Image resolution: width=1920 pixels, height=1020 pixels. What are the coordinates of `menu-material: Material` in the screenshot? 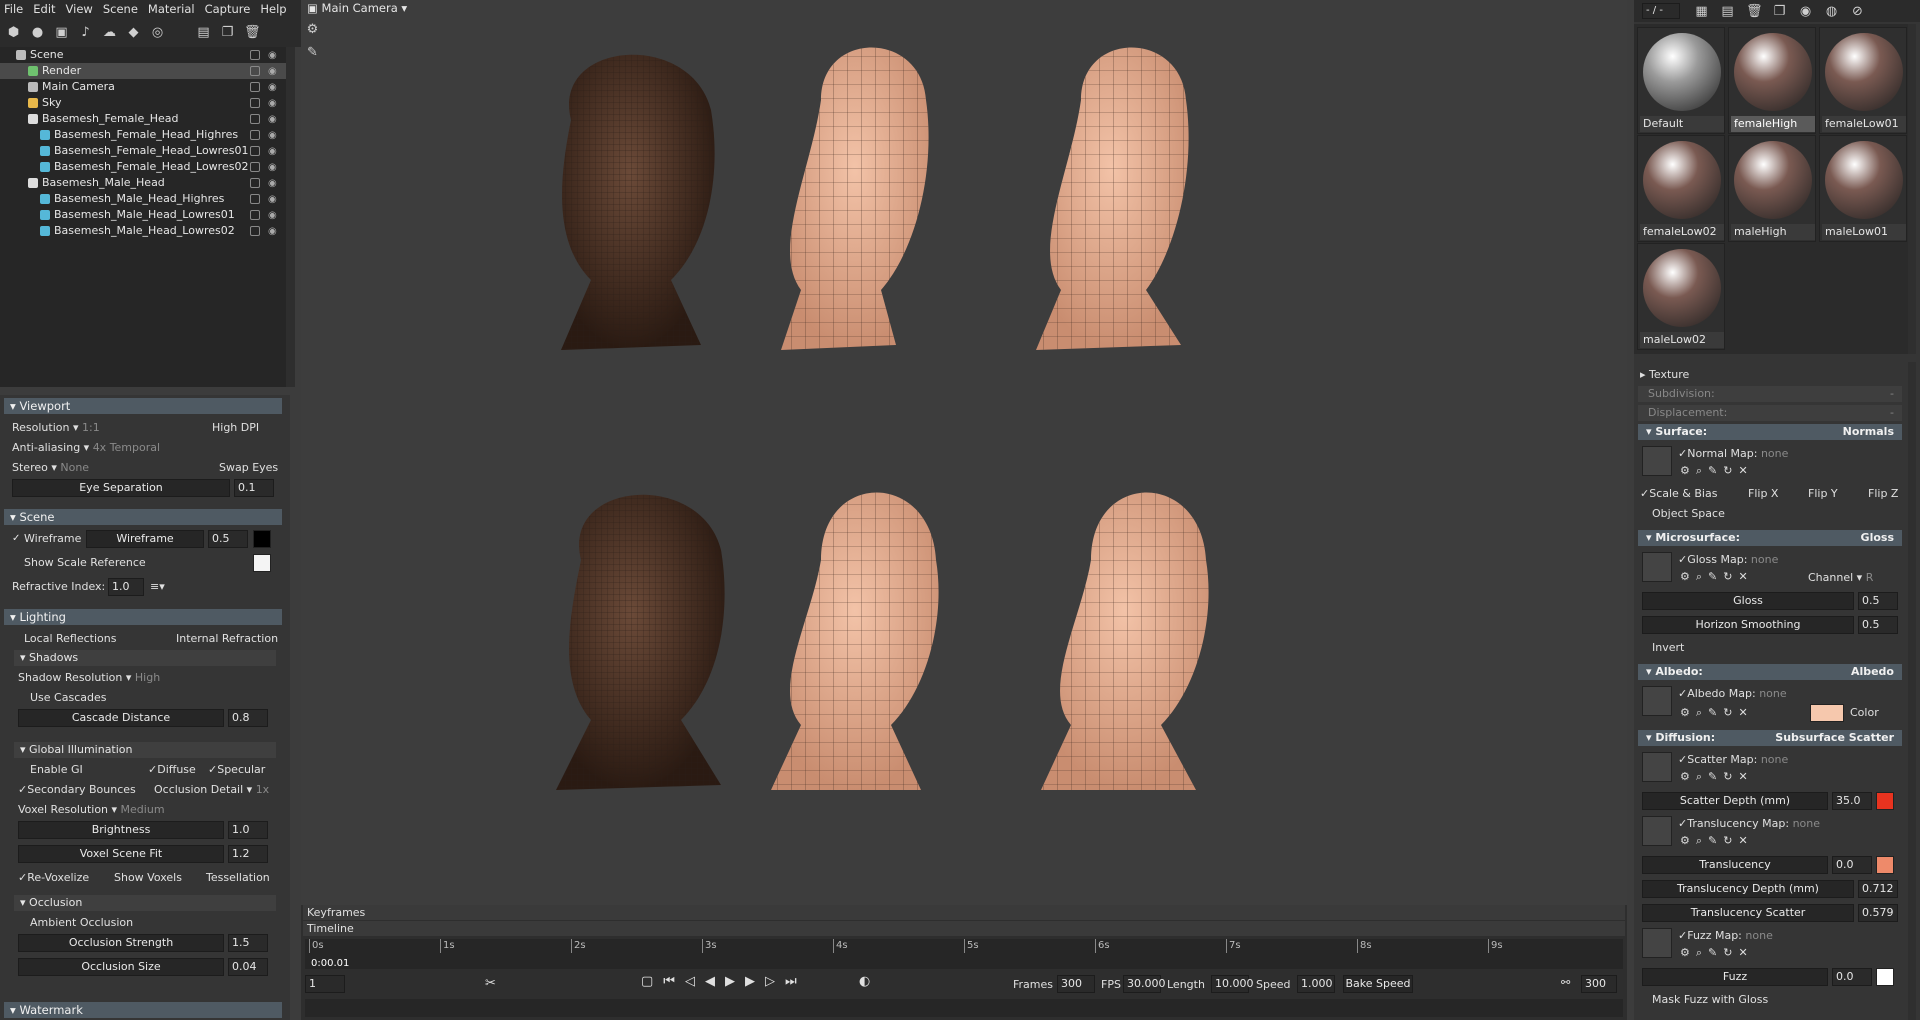 It's located at (171, 9).